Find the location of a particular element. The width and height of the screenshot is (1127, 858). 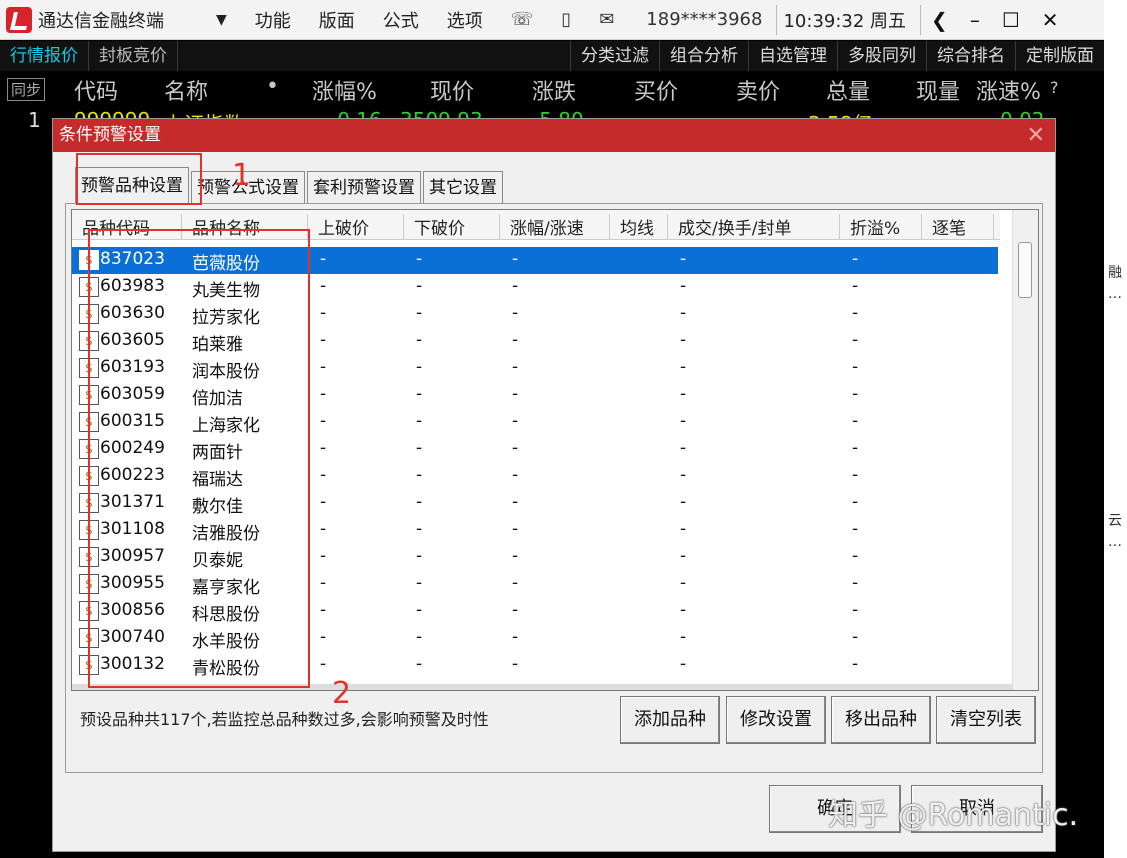

mail-icon: ✉ is located at coordinates (606, 19).